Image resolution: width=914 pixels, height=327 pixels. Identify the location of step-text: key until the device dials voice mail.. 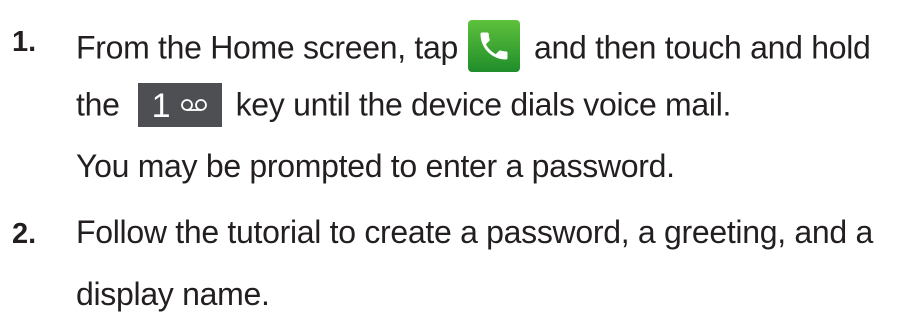
(483, 104).